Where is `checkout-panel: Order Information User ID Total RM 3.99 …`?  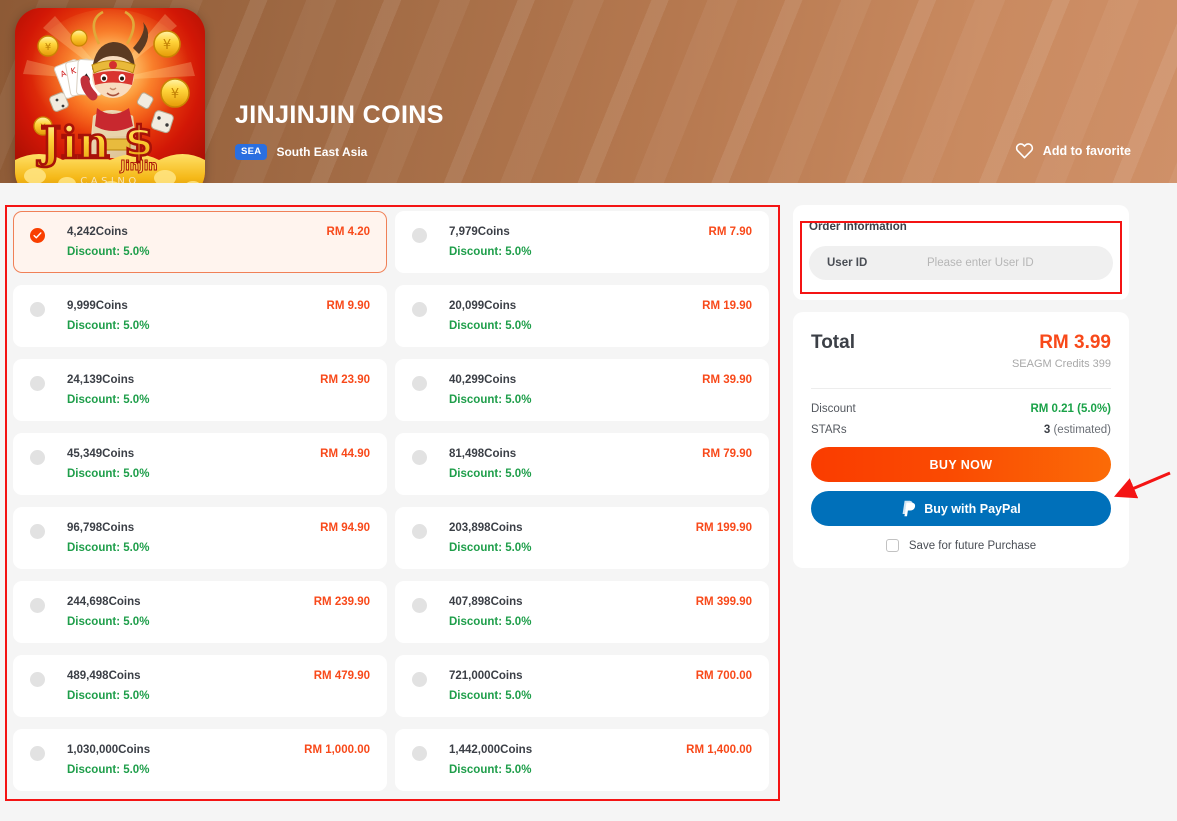 checkout-panel: Order Information User ID Total RM 3.99 … is located at coordinates (961, 386).